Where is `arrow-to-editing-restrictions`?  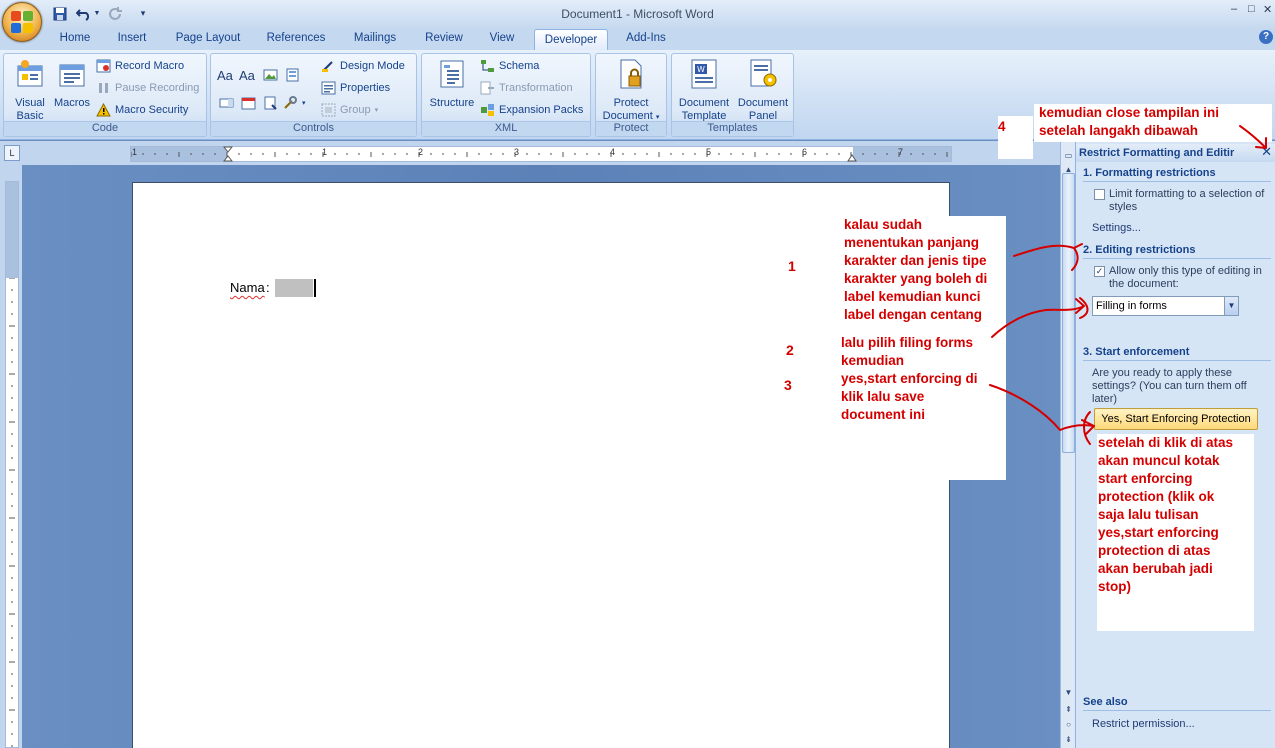
arrow-to-editing-restrictions is located at coordinates (1048, 257).